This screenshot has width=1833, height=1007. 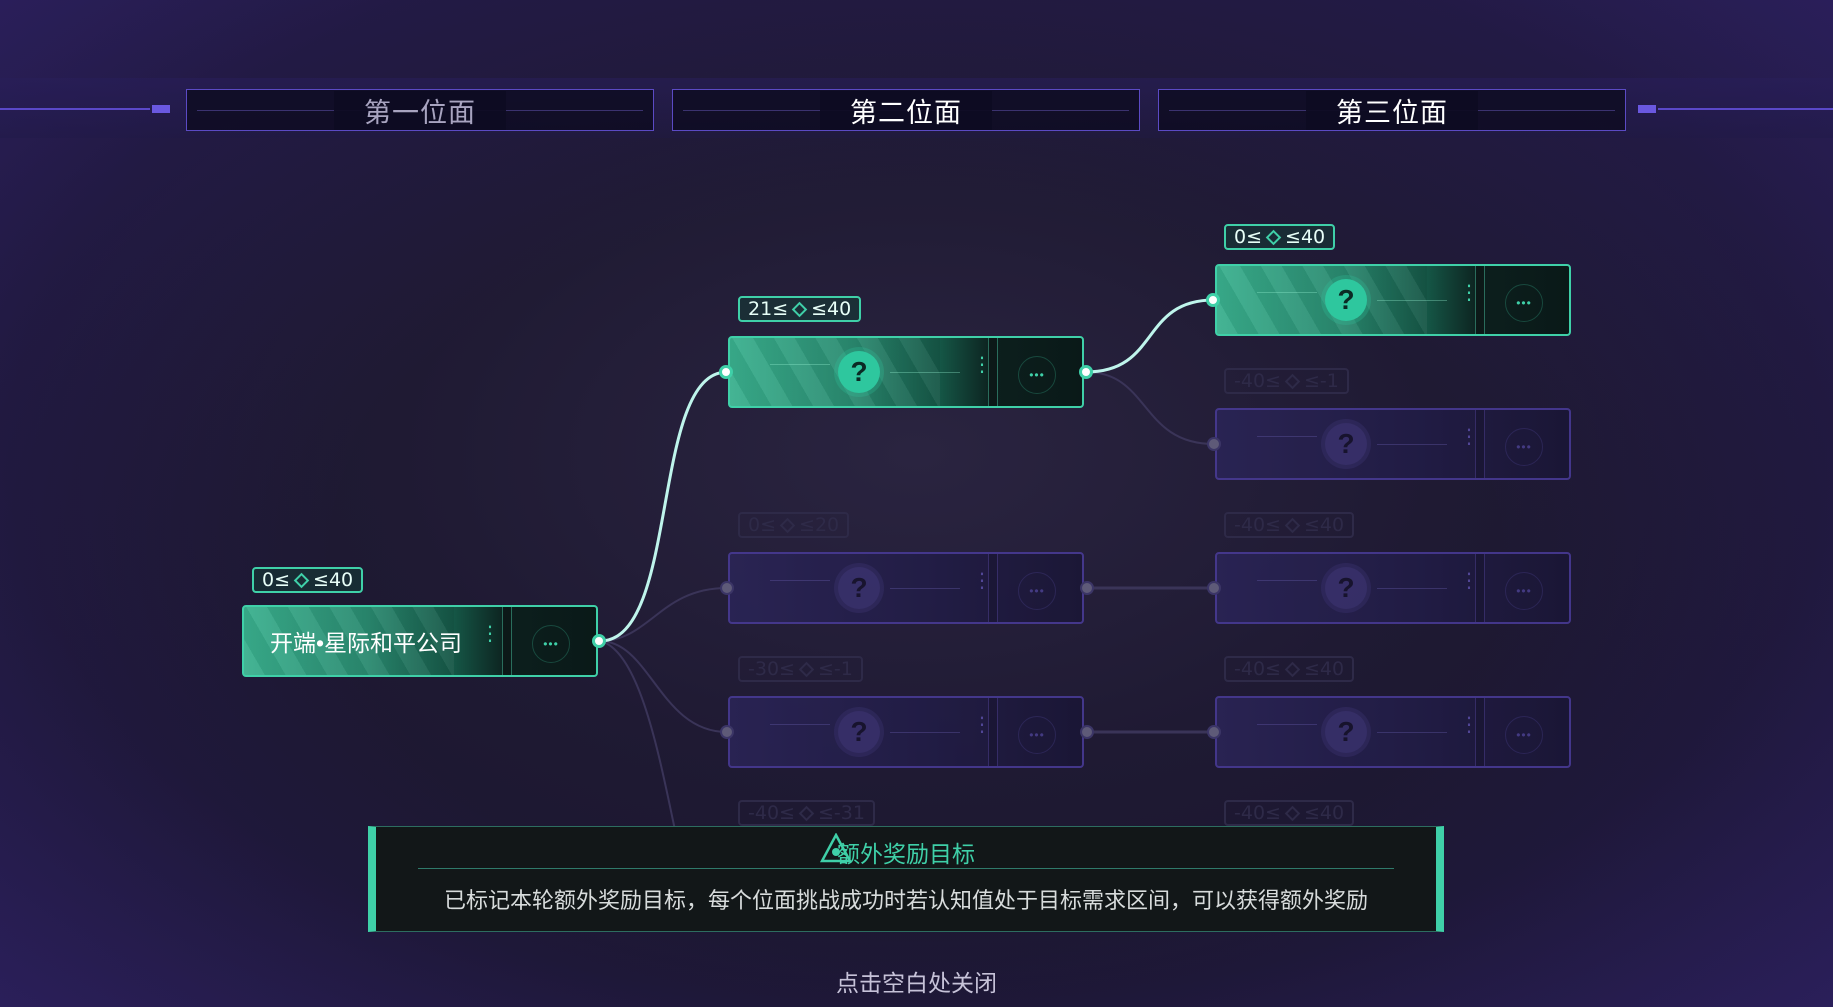 I want to click on range-badge-3d: -40 ≤ ≤40, so click(x=1289, y=669).